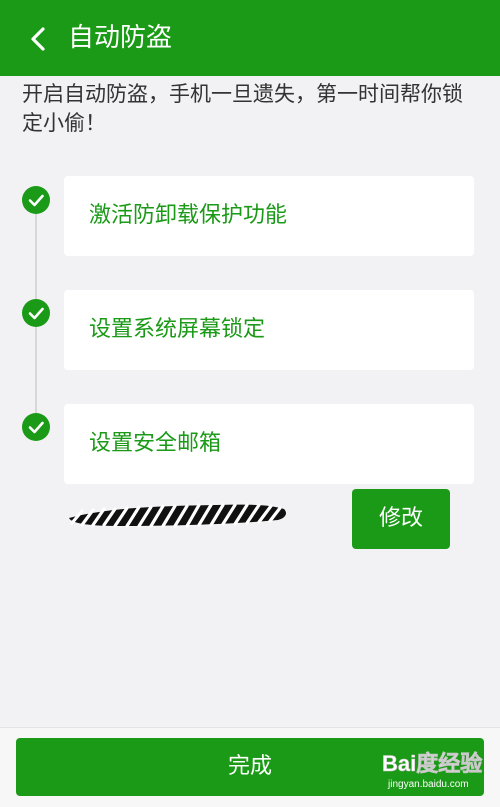  Describe the element at coordinates (177, 329) in the screenshot. I see `step-label: 设置系统屏幕锁定` at that location.